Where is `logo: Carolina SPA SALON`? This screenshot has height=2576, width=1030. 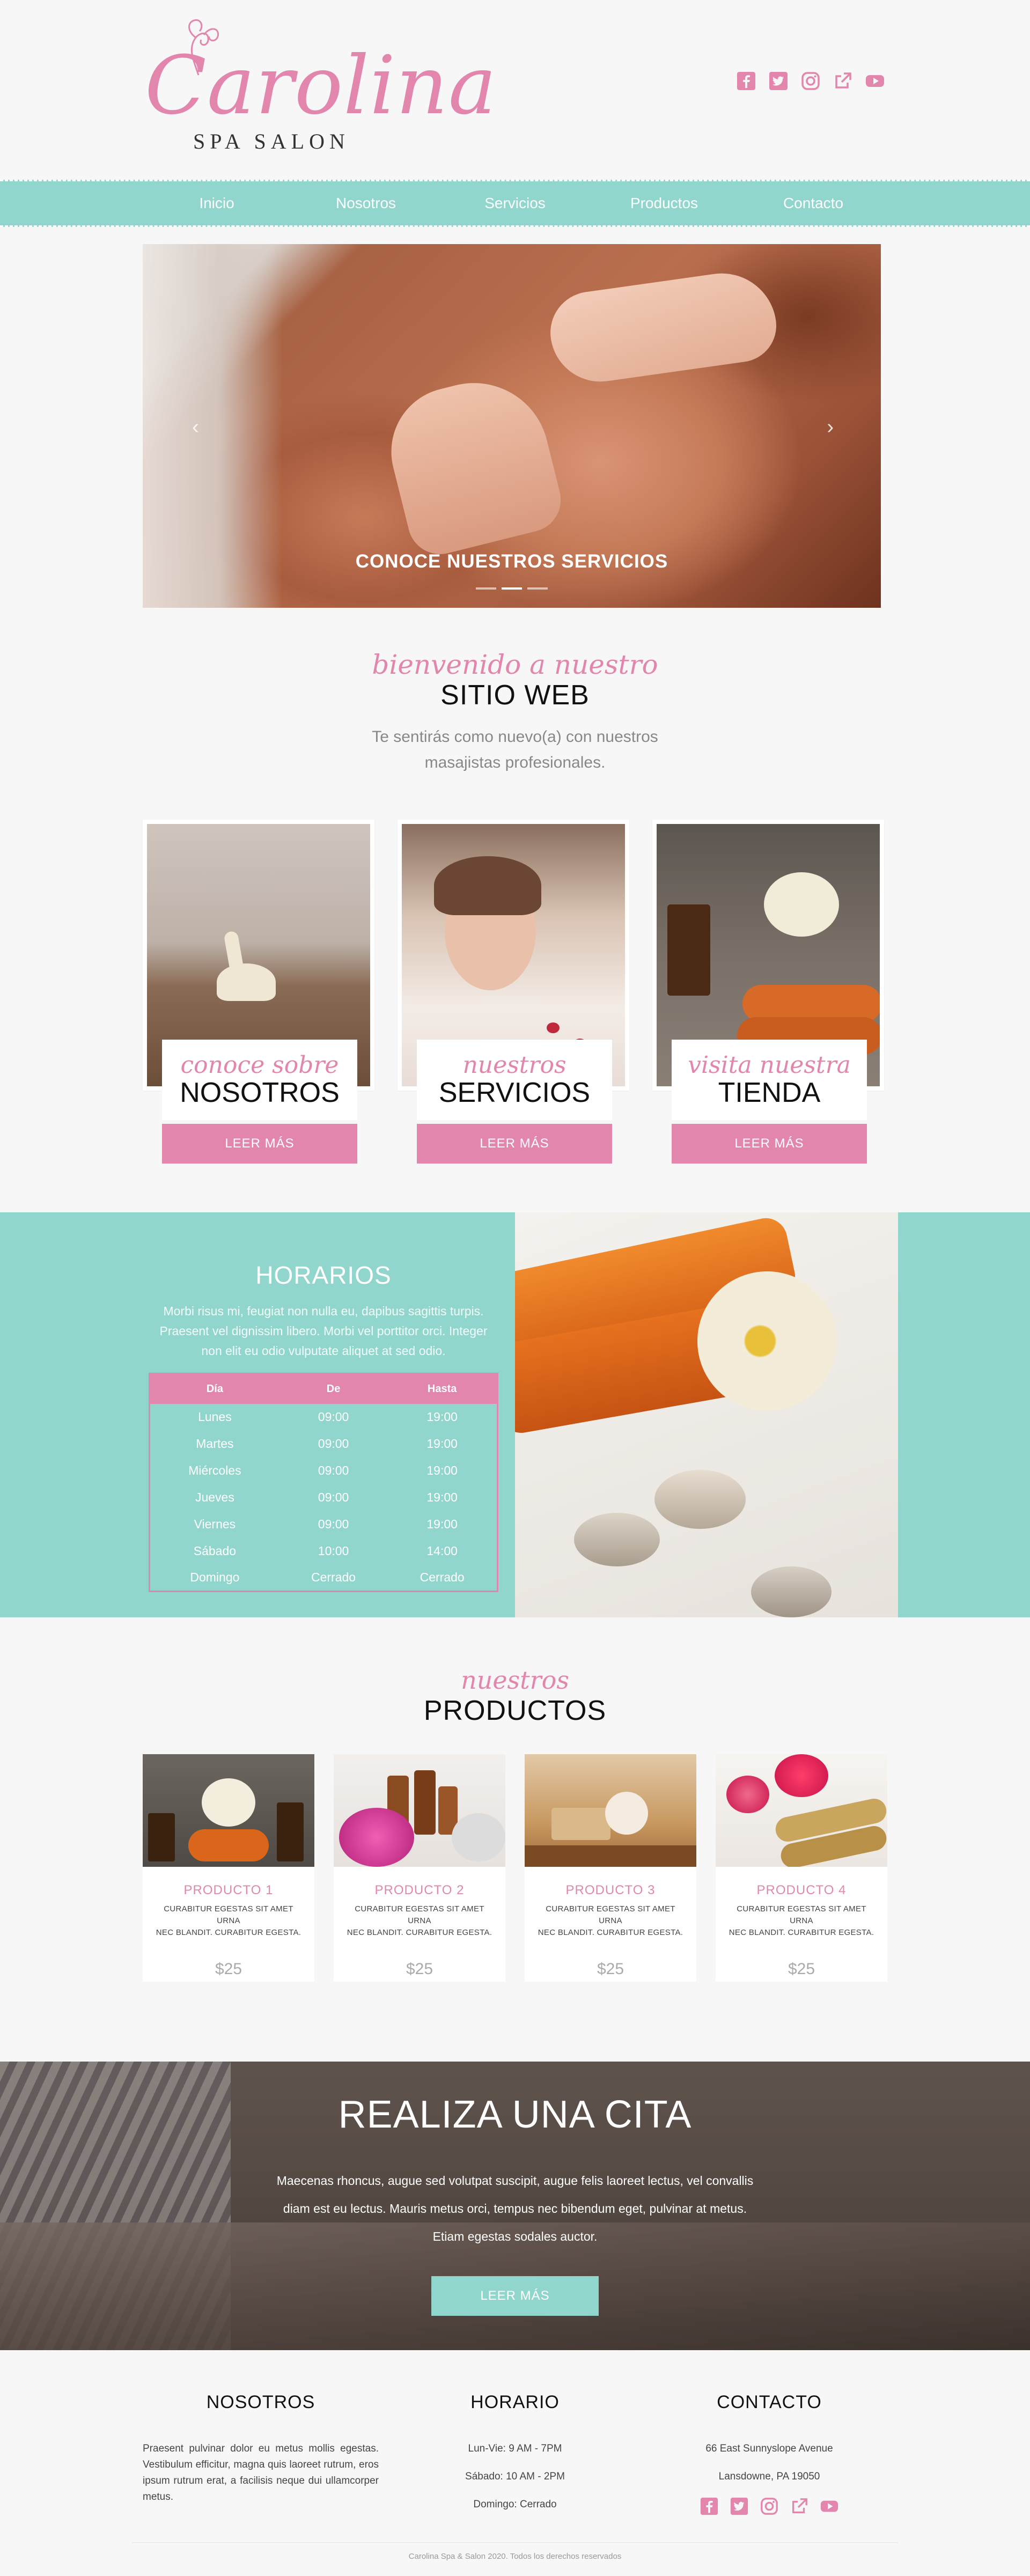 logo: Carolina SPA SALON is located at coordinates (321, 86).